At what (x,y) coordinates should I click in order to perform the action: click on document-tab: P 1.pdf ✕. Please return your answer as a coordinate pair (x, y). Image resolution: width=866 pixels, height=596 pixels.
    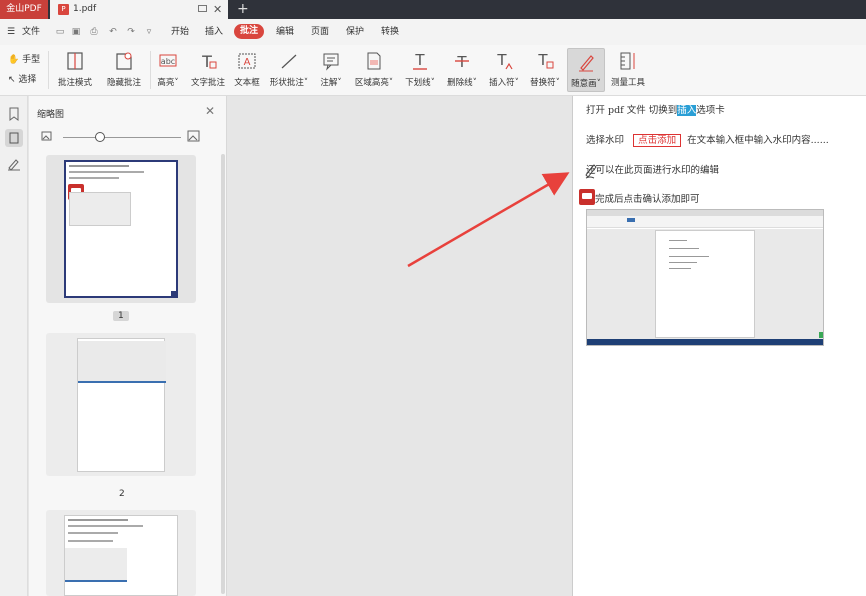
    Looking at the image, I should click on (139, 9).